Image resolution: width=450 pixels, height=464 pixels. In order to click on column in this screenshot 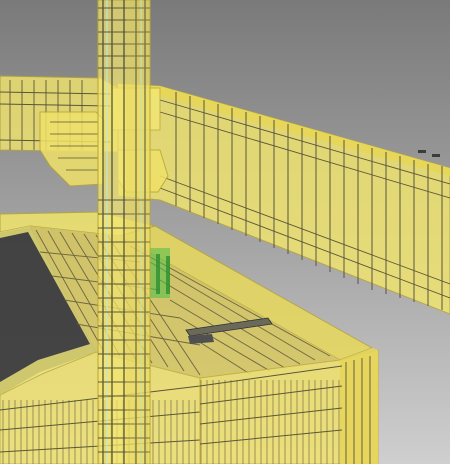, I will do `click(124, 232)`.